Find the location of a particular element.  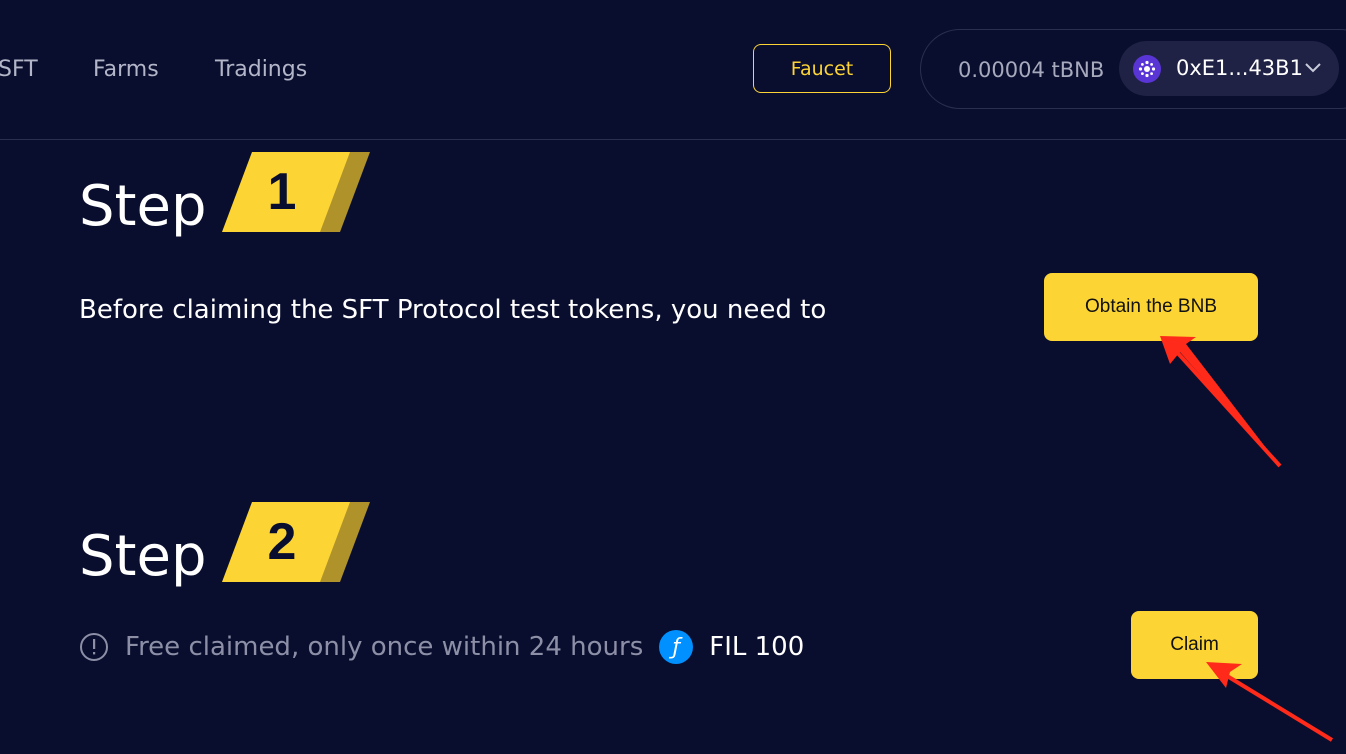

chevron-down-icon is located at coordinates (1313, 69).